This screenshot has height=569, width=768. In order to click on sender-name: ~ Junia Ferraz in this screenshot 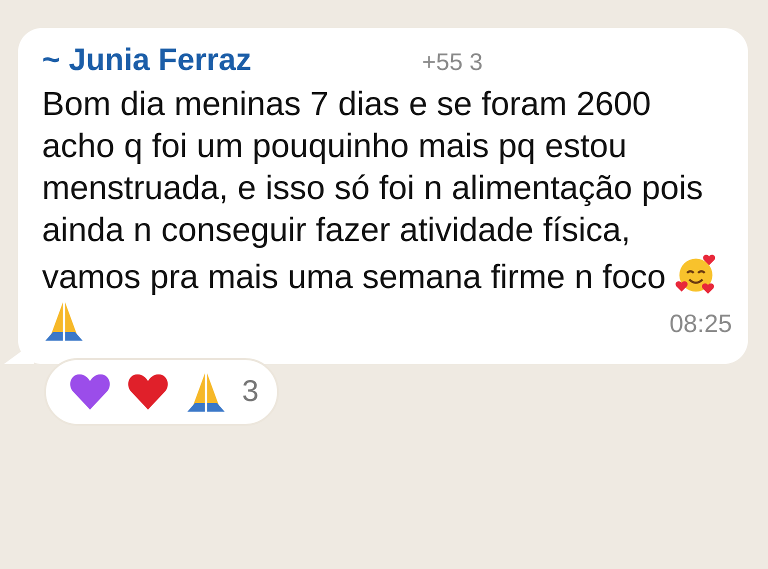, I will do `click(147, 60)`.